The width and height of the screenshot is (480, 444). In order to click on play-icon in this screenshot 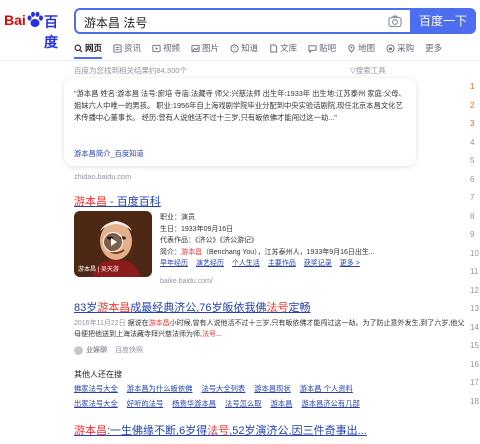, I will do `click(113, 242)`.